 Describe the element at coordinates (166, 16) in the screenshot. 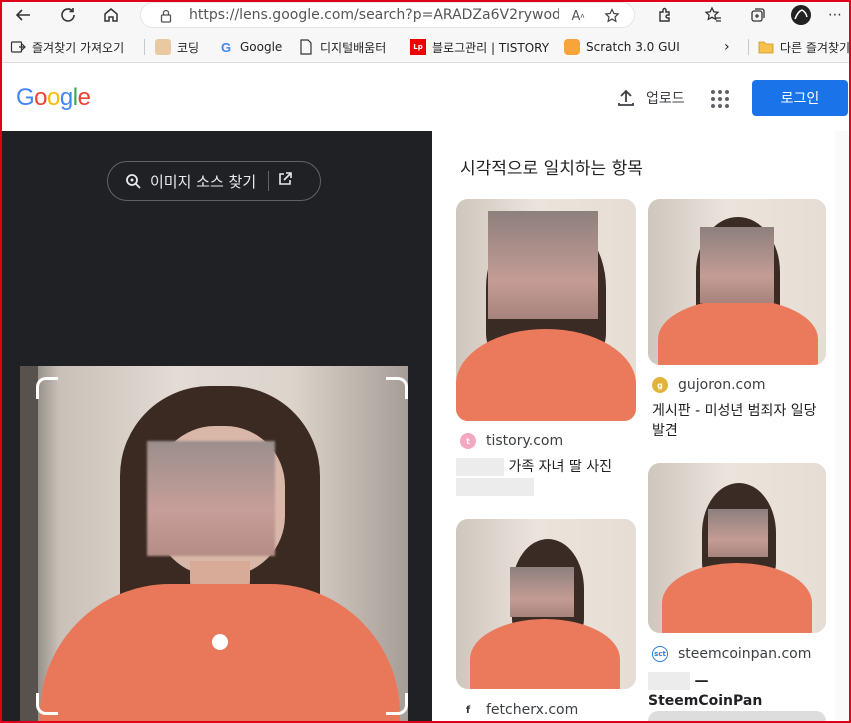

I see `lock-icon` at that location.